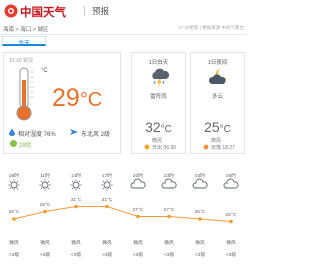  I want to click on hour-label: 20时, so click(138, 176).